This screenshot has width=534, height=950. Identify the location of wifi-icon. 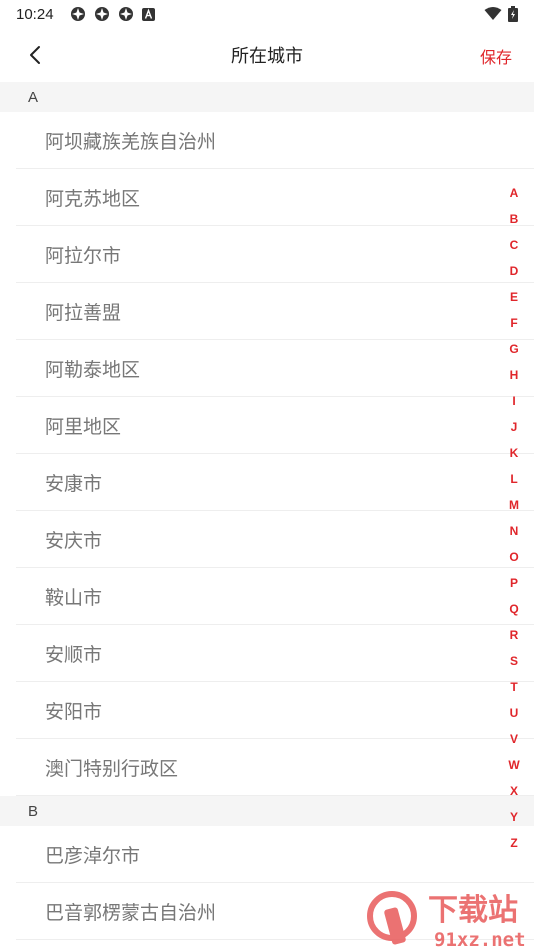
(493, 13).